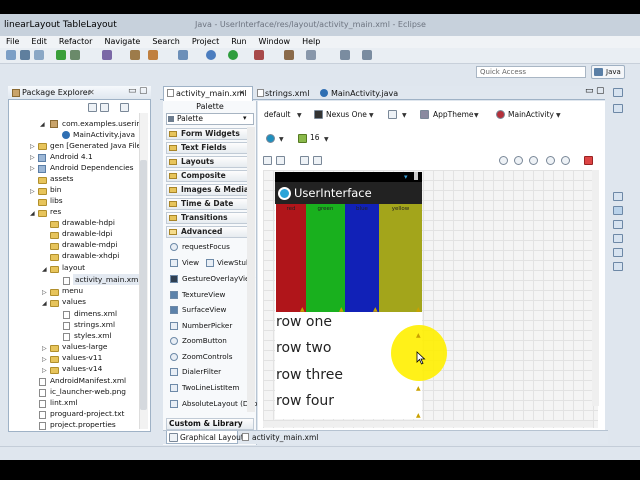  Describe the element at coordinates (304, 322) in the screenshot. I see `table-row-text: row one` at that location.